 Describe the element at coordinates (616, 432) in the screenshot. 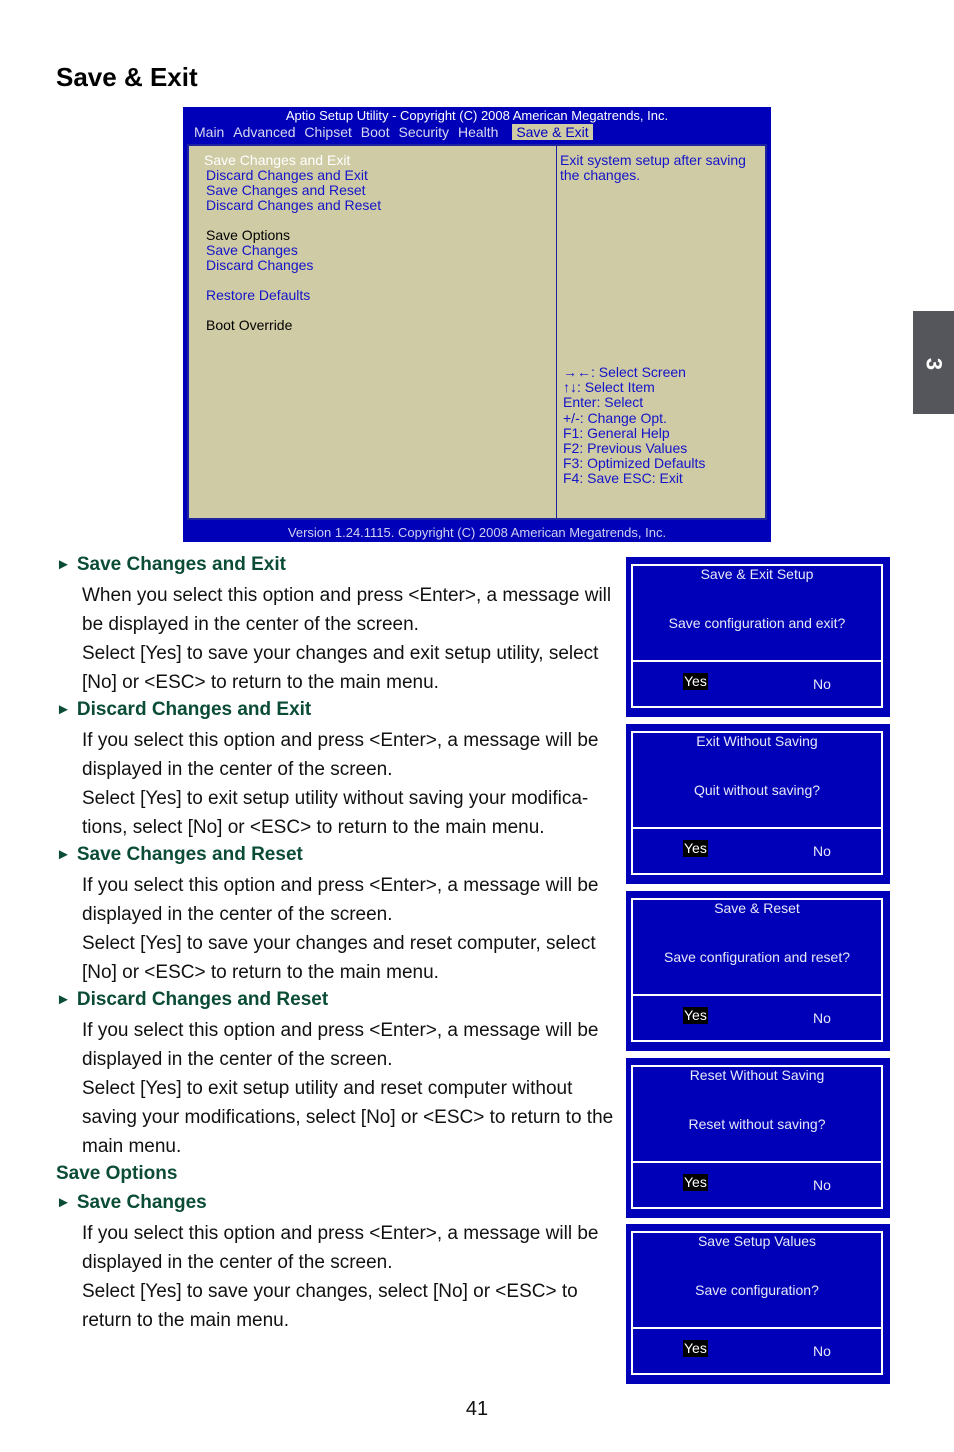

I see `key-f1: F1: General Help` at that location.